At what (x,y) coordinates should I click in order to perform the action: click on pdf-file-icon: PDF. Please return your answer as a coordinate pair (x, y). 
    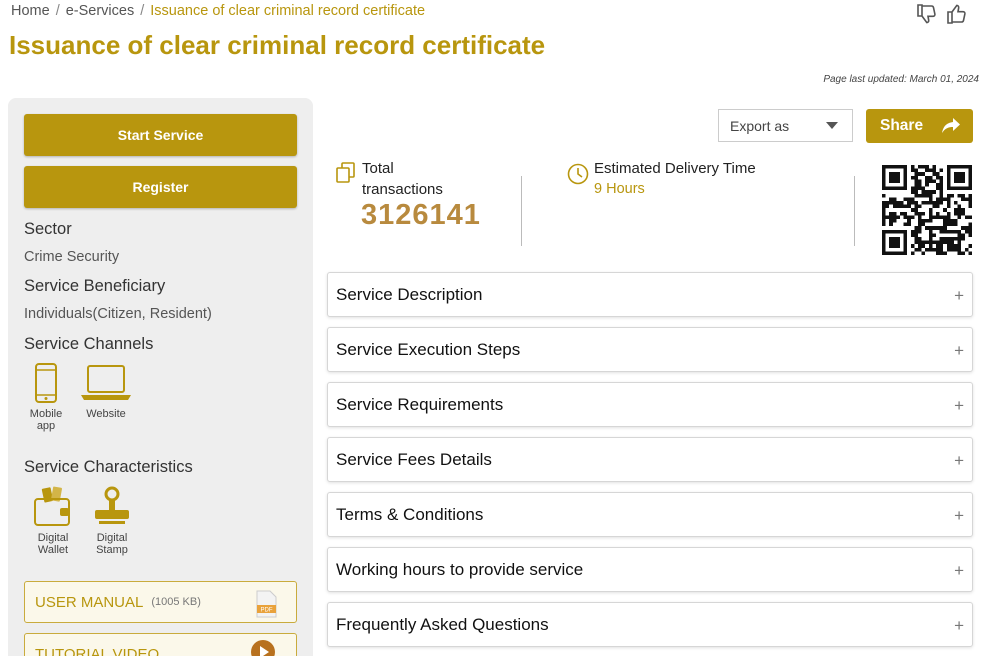
    Looking at the image, I should click on (266, 604).